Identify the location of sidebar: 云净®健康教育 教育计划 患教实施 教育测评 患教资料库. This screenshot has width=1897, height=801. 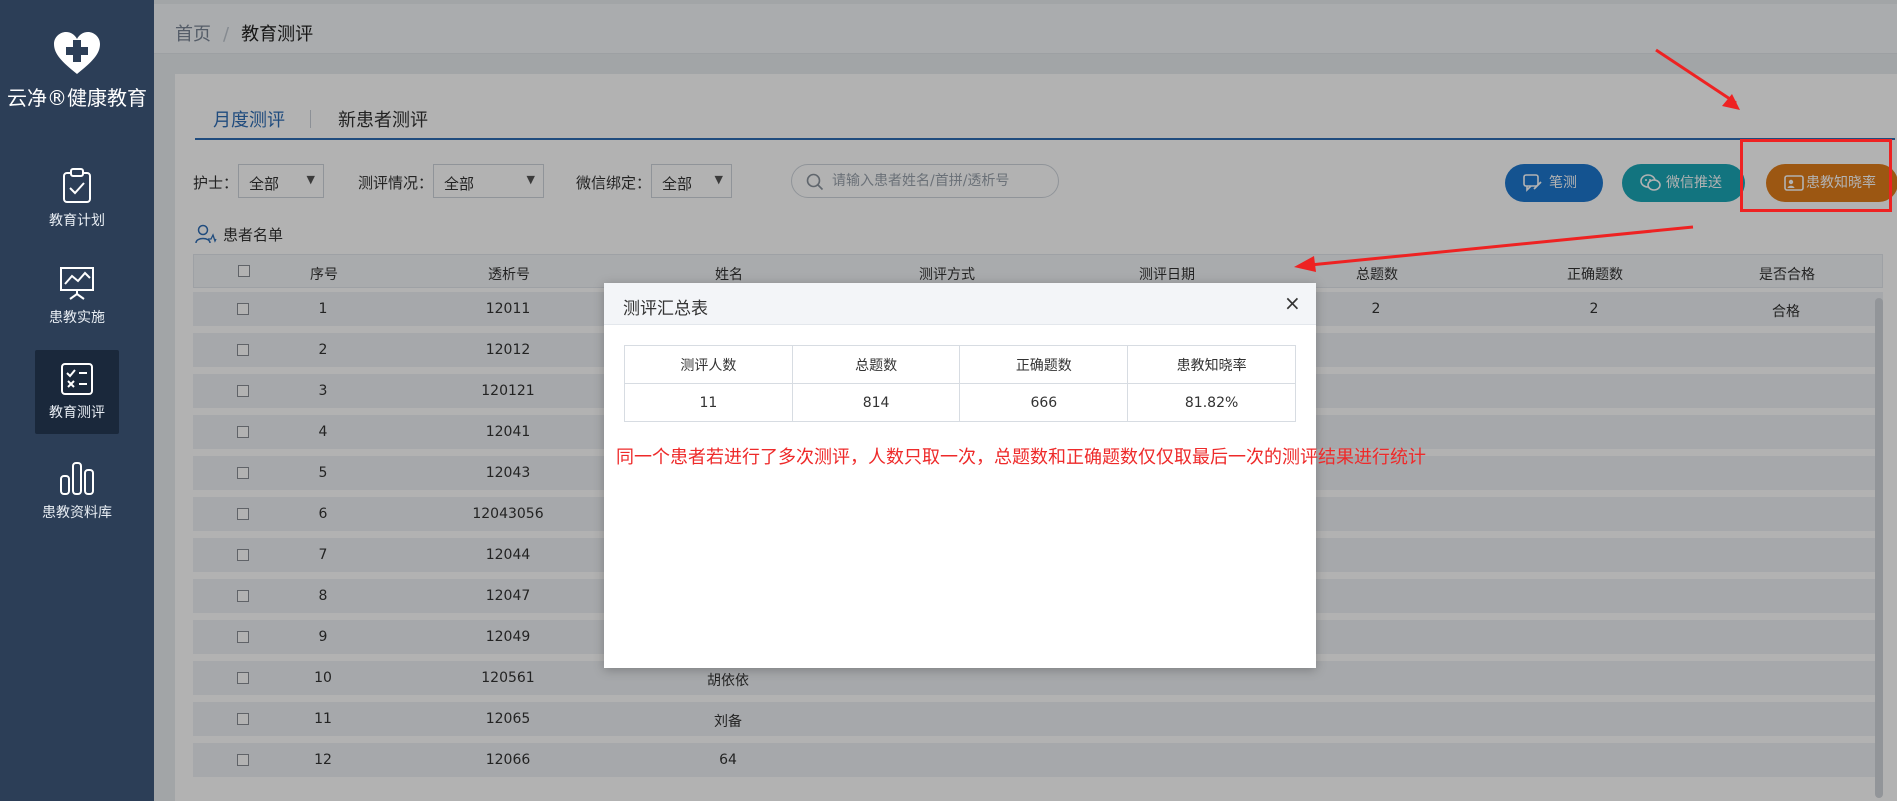
(77, 400).